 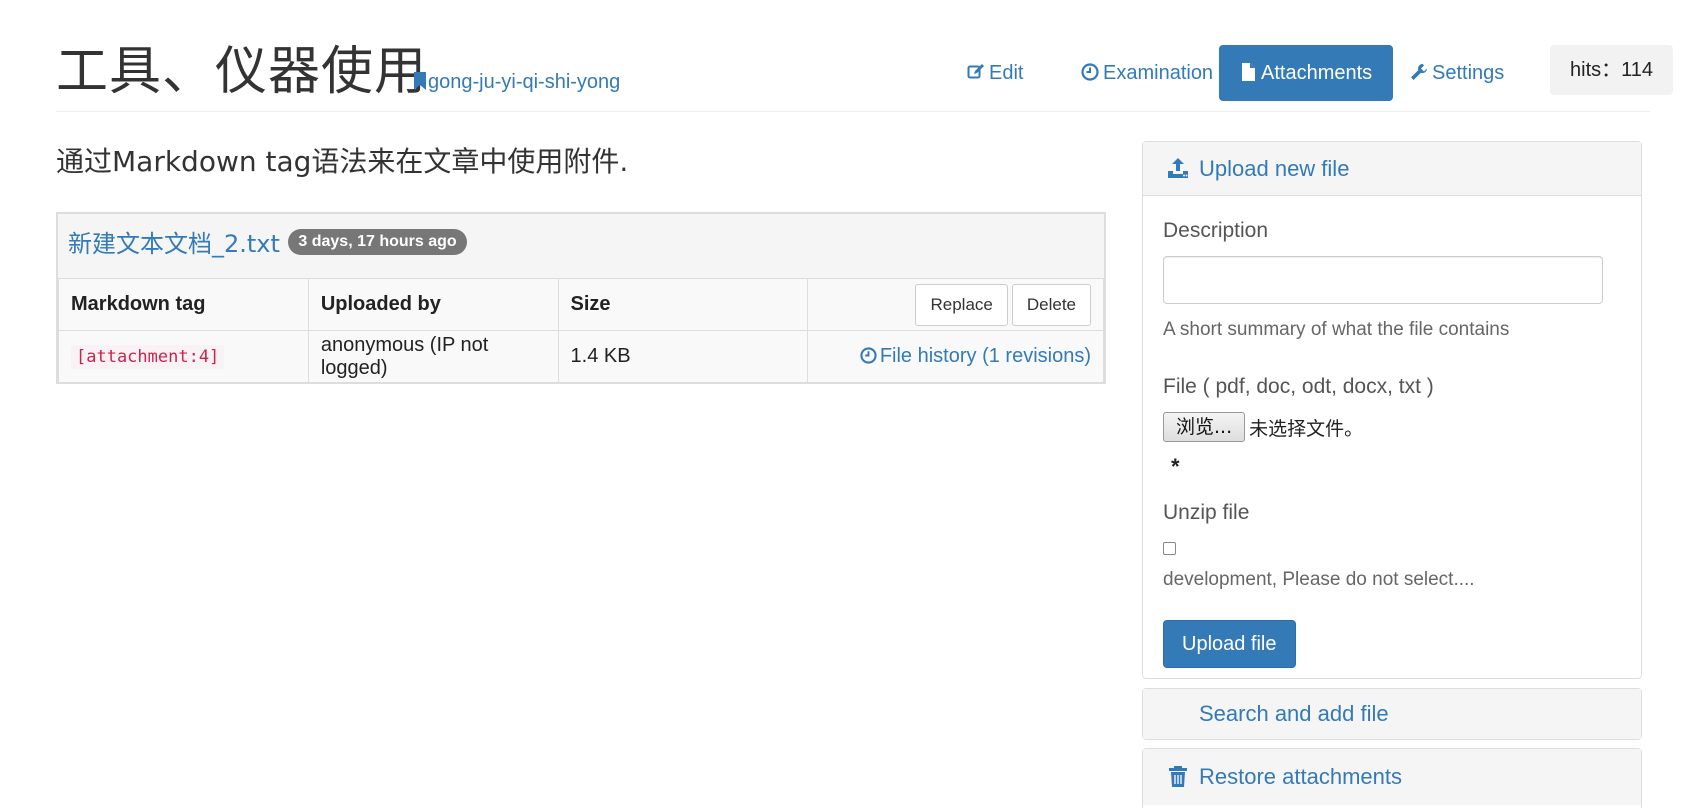 I want to click on file-picker: 浏览... 未选择文件。, so click(x=1263, y=427).